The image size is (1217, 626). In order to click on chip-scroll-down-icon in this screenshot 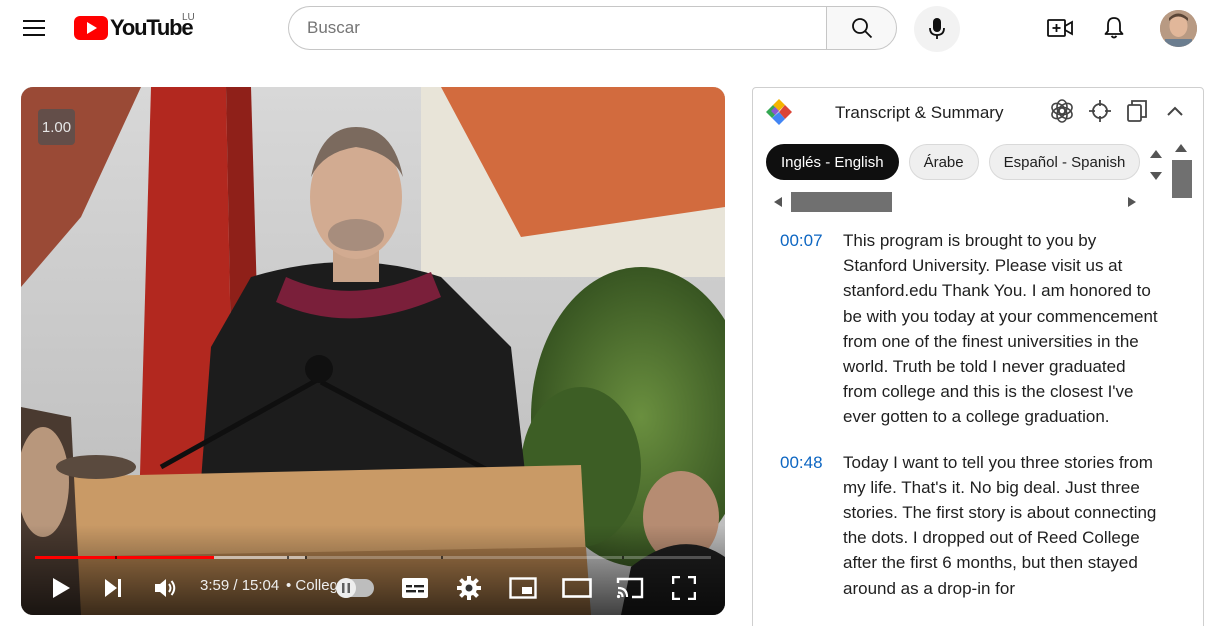, I will do `click(1156, 176)`.